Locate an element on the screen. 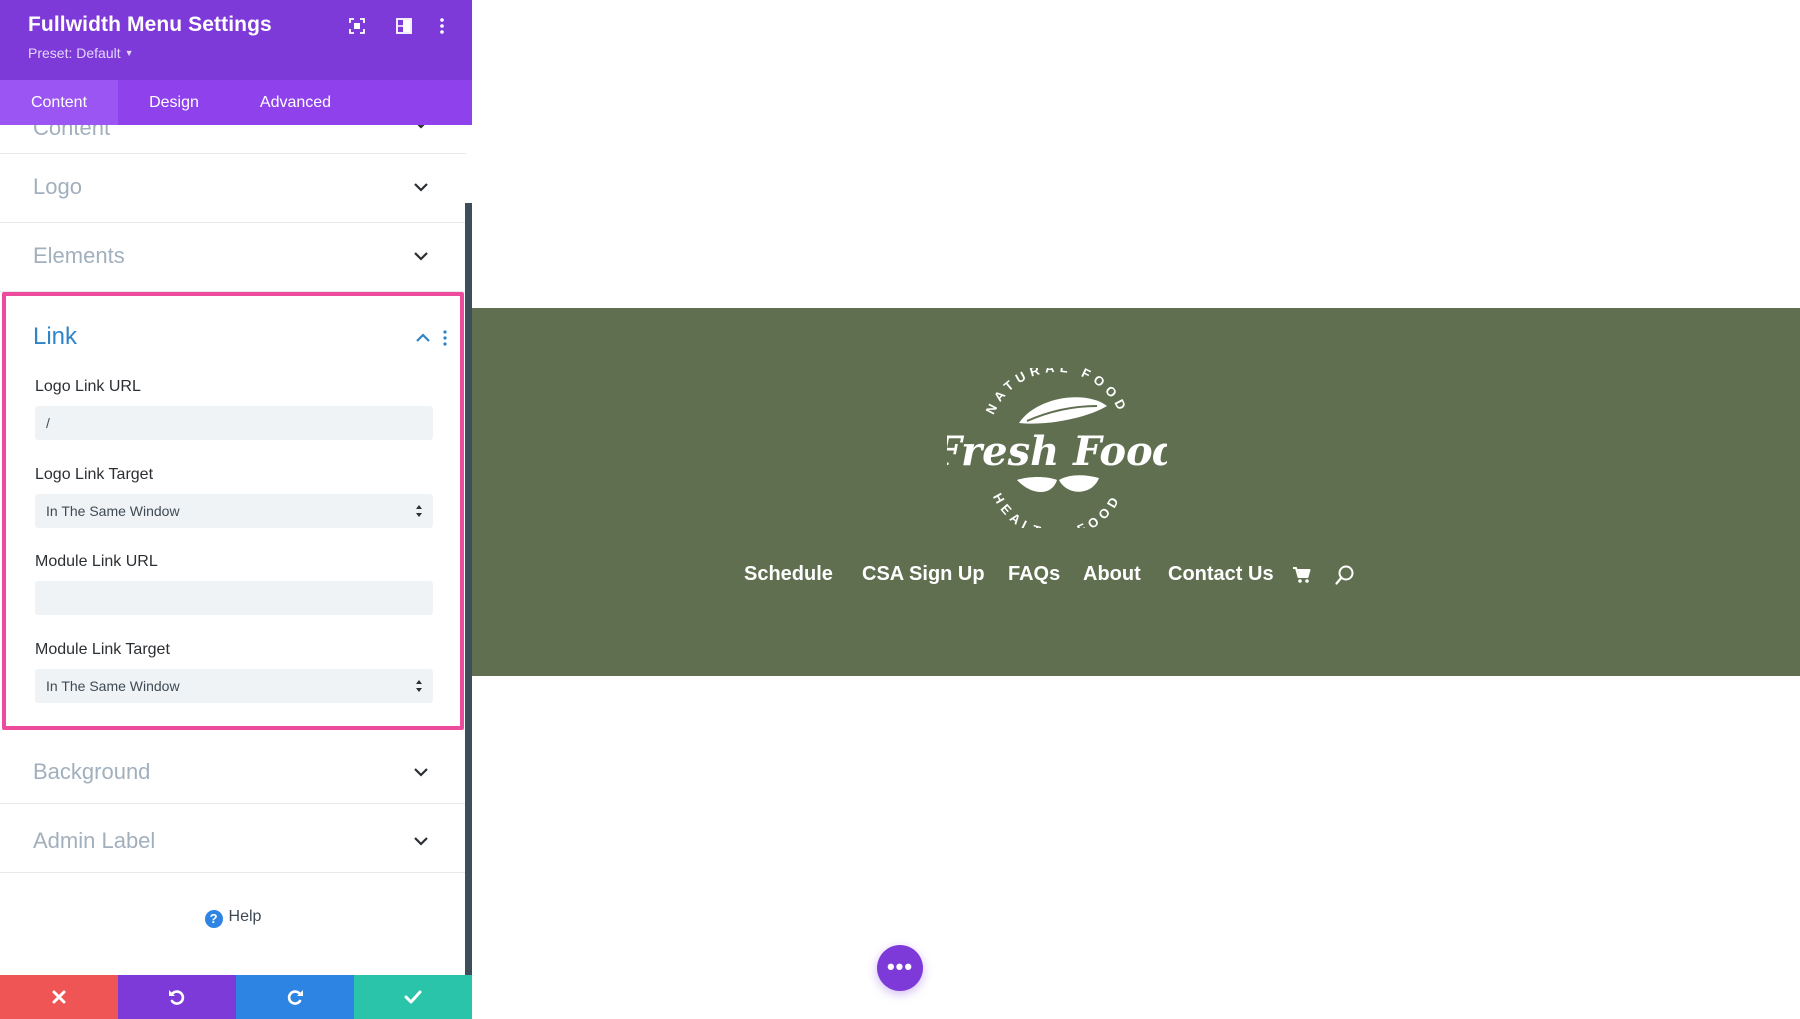 This screenshot has height=1019, width=1800. undo-button is located at coordinates (177, 997).